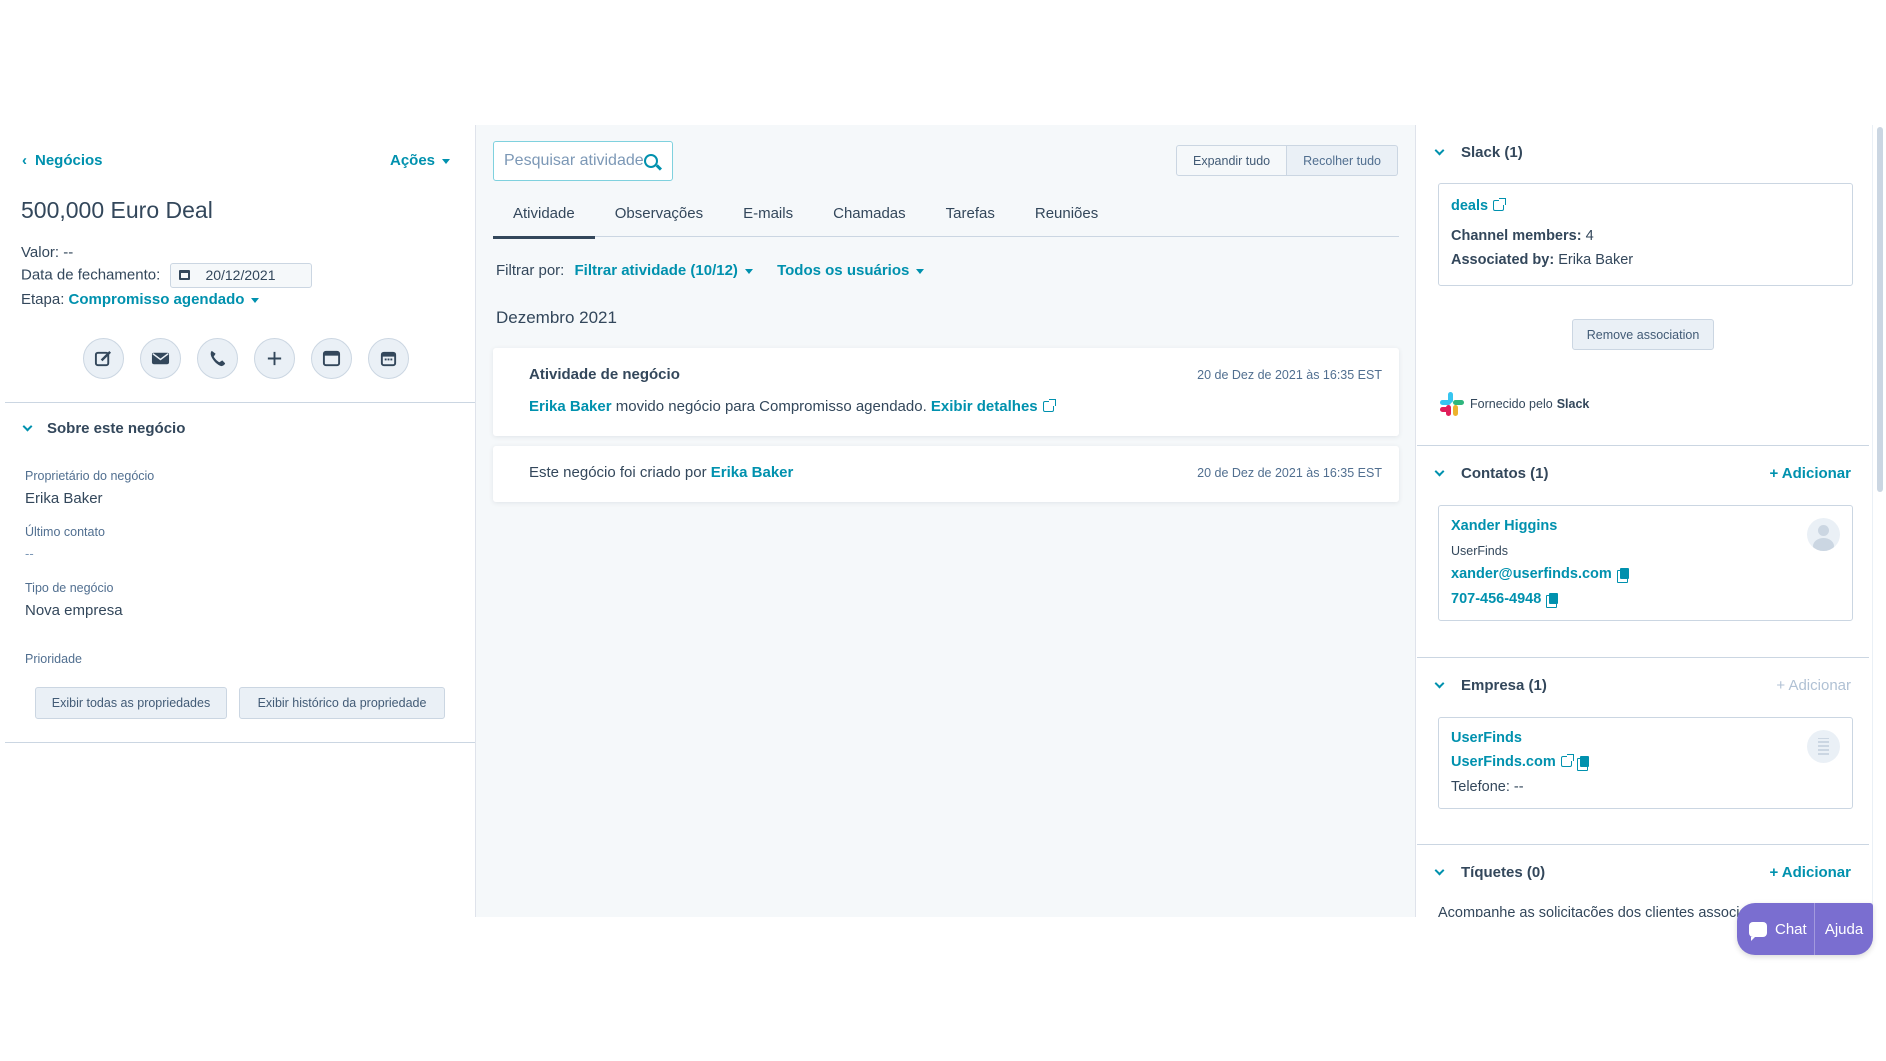 The image size is (1886, 1061). Describe the element at coordinates (664, 270) in the screenshot. I see `filter-activity-dropdown: Filtrar atividade (10/12)` at that location.